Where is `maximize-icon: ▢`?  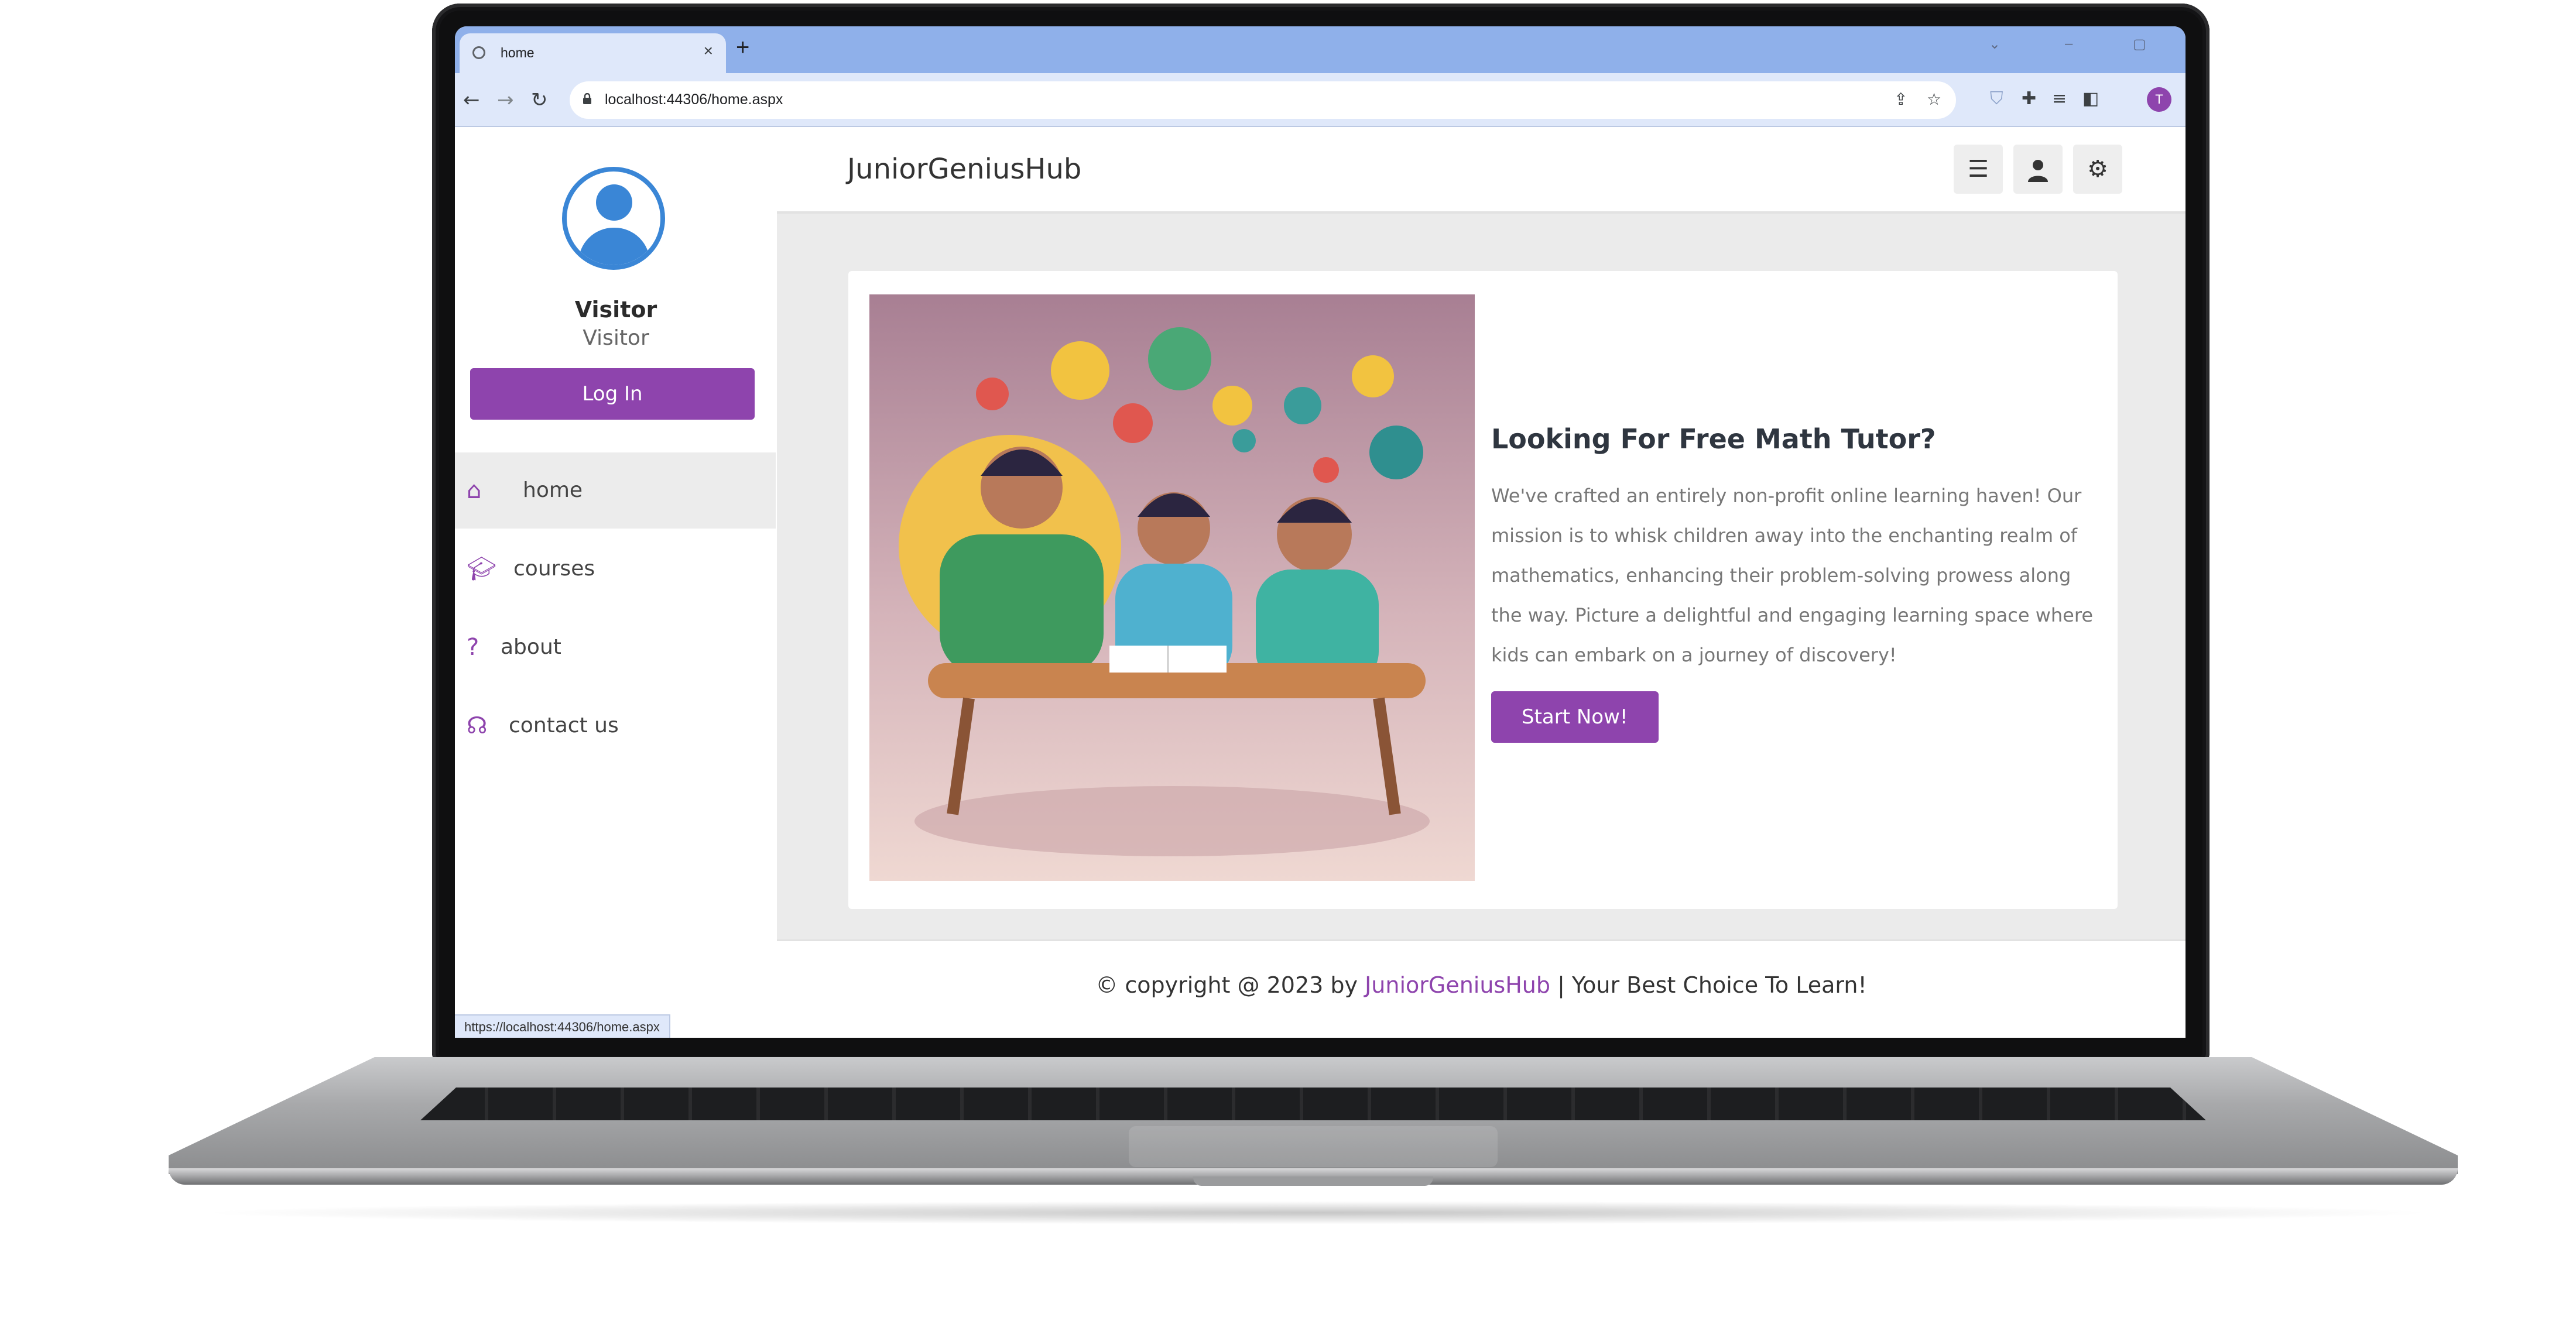
maximize-icon: ▢ is located at coordinates (2139, 44).